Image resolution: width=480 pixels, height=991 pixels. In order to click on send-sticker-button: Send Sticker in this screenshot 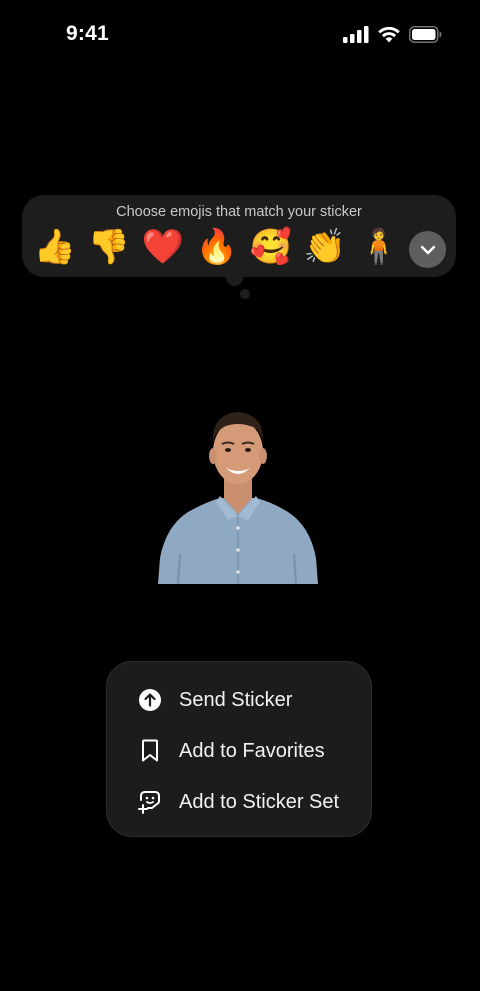, I will do `click(239, 700)`.